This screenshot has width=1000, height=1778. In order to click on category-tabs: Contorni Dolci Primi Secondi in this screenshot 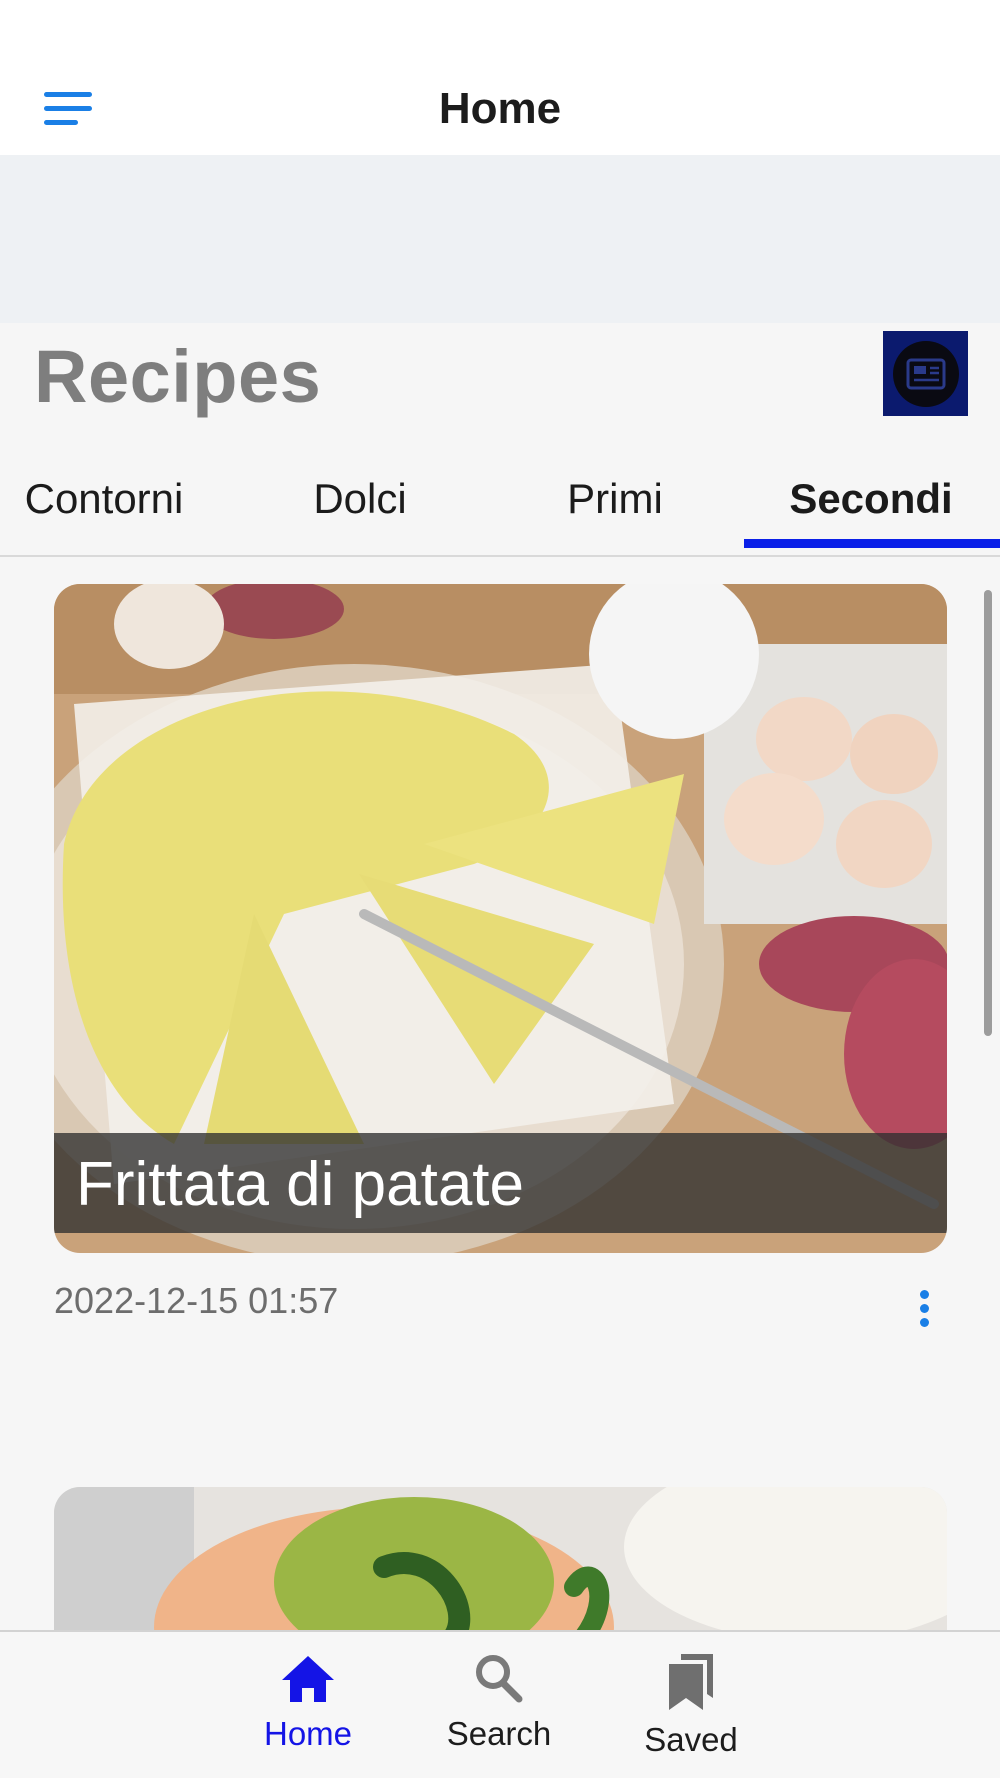, I will do `click(500, 503)`.